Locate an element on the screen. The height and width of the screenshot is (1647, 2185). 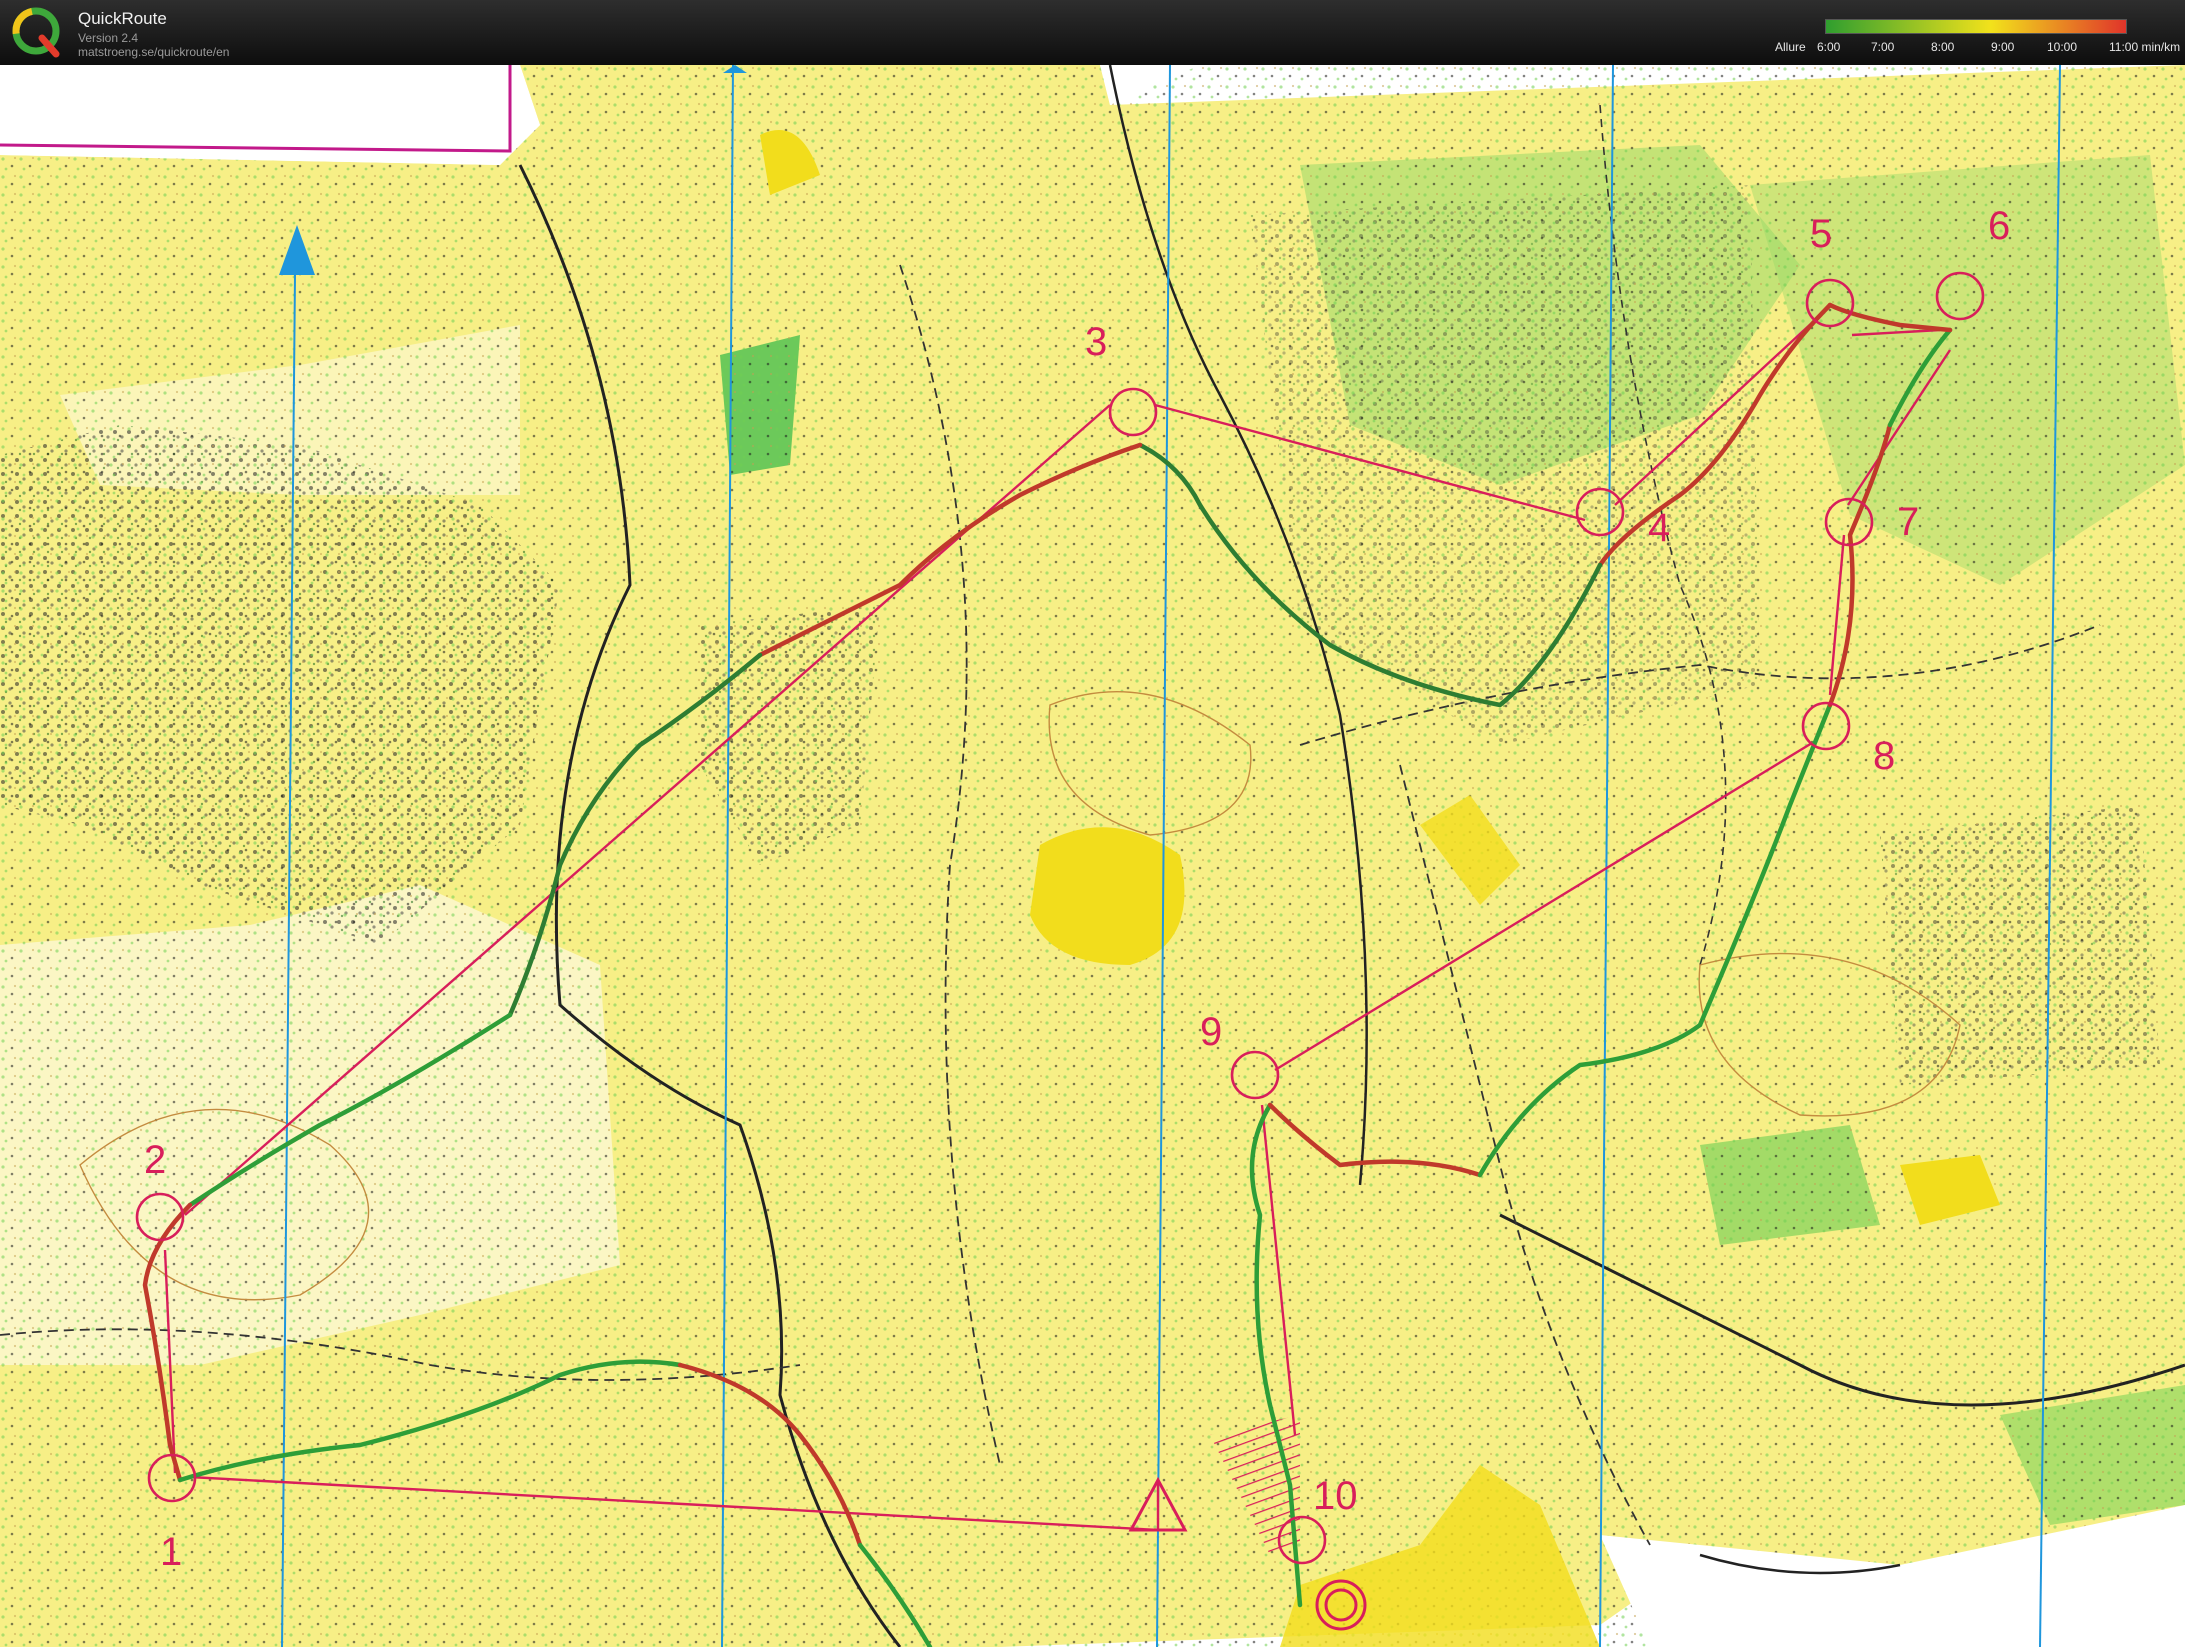
control-number: 6 is located at coordinates (1999, 226).